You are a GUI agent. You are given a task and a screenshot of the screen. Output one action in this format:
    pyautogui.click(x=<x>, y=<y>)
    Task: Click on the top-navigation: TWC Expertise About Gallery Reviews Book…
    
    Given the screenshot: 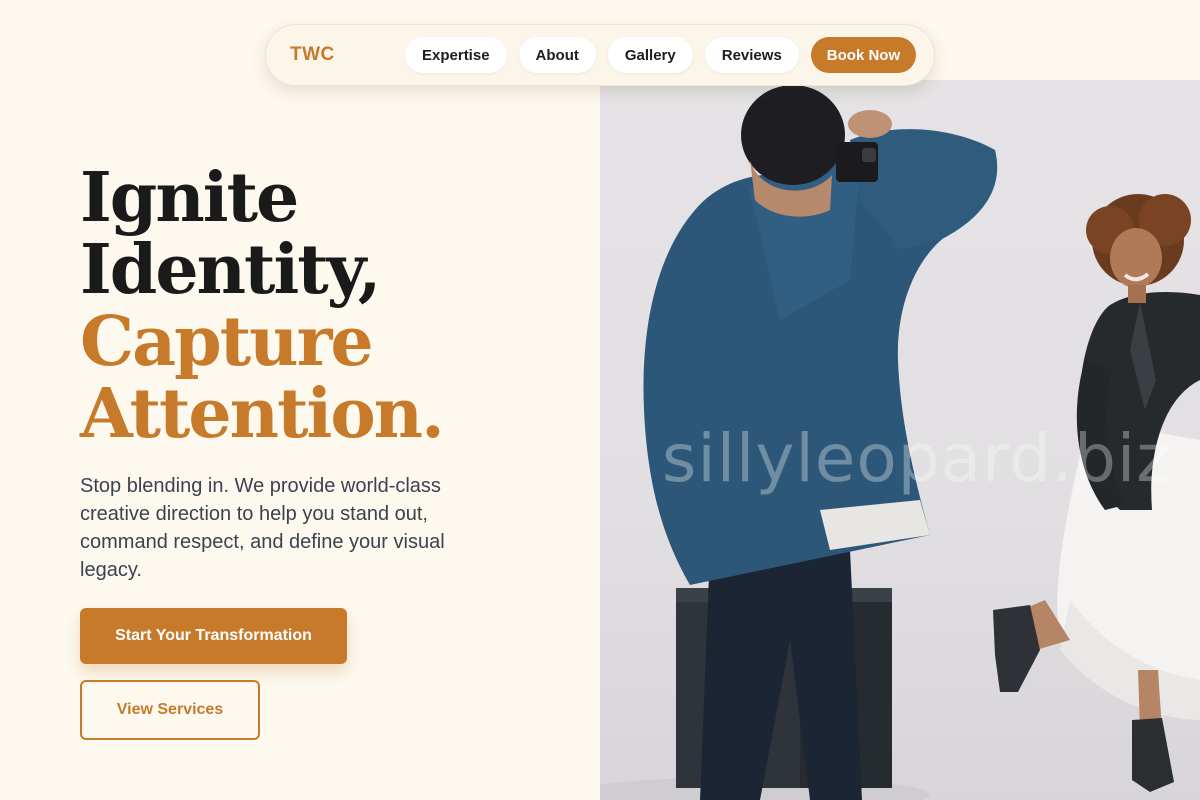 What is the action you would take?
    pyautogui.click(x=600, y=55)
    